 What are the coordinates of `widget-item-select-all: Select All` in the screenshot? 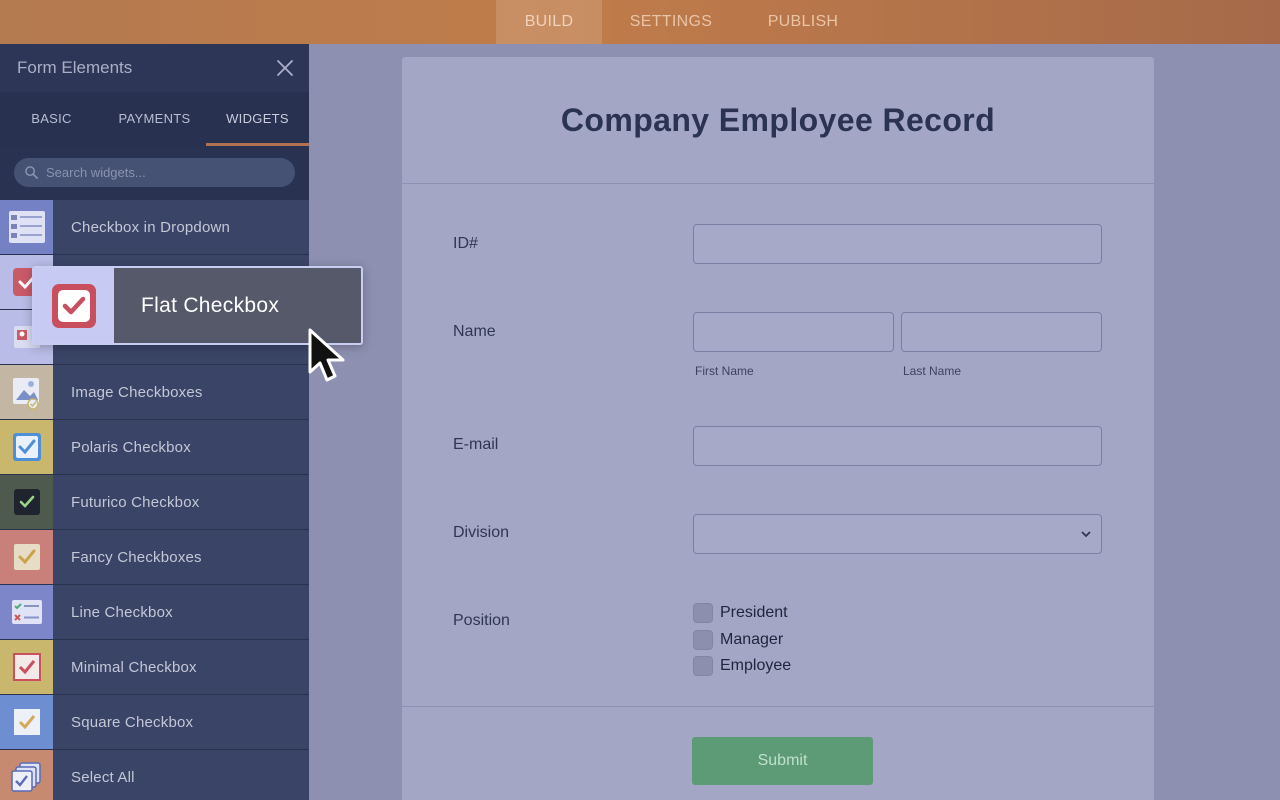 It's located at (154, 775).